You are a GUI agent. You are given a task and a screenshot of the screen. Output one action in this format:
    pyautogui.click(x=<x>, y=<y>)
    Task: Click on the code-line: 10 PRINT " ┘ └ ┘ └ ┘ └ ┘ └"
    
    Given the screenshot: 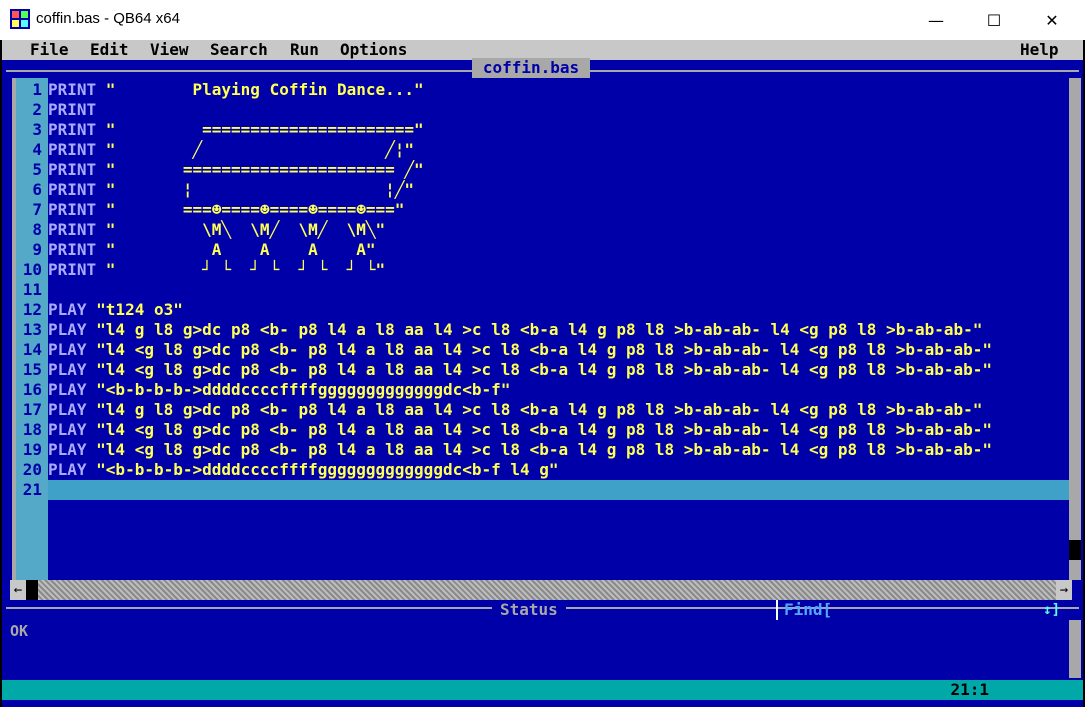 What is the action you would take?
    pyautogui.click(x=537, y=270)
    